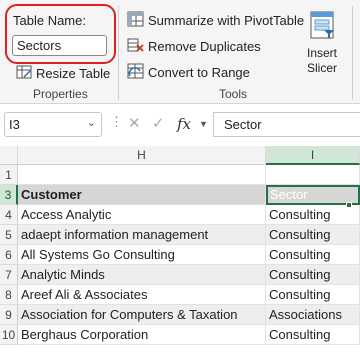  Describe the element at coordinates (60, 94) in the screenshot. I see `properties-group-label: Properties` at that location.